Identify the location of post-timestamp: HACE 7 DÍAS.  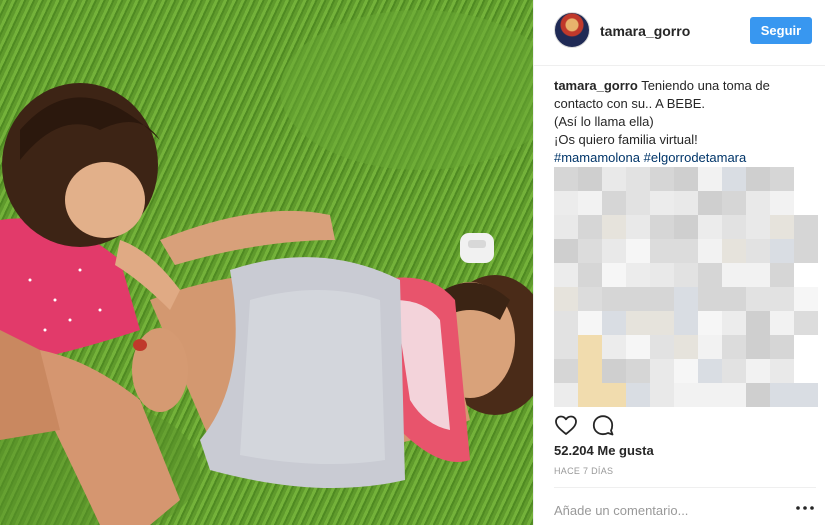
(583, 471).